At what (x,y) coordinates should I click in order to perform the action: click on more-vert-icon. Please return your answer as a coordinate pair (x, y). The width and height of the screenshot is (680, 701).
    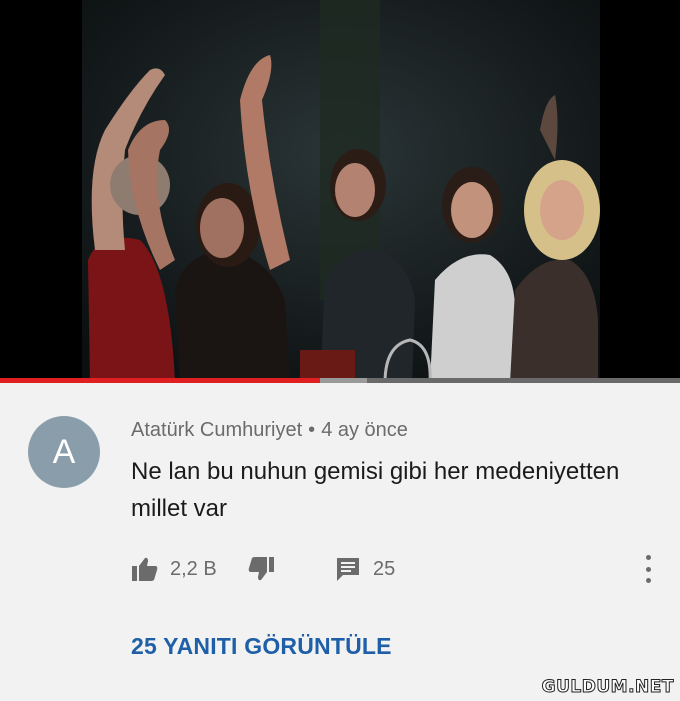
    Looking at the image, I should click on (648, 557).